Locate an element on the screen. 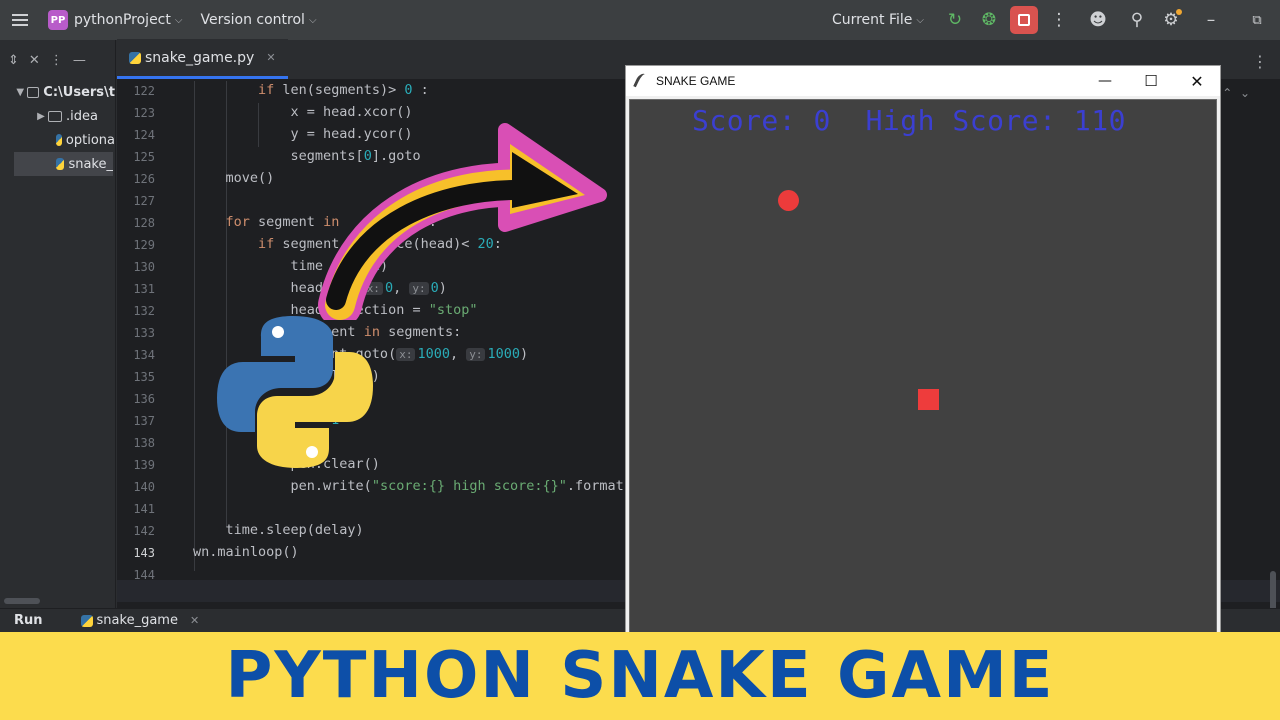  code-line: wn.mainloop() is located at coordinates (246, 552).